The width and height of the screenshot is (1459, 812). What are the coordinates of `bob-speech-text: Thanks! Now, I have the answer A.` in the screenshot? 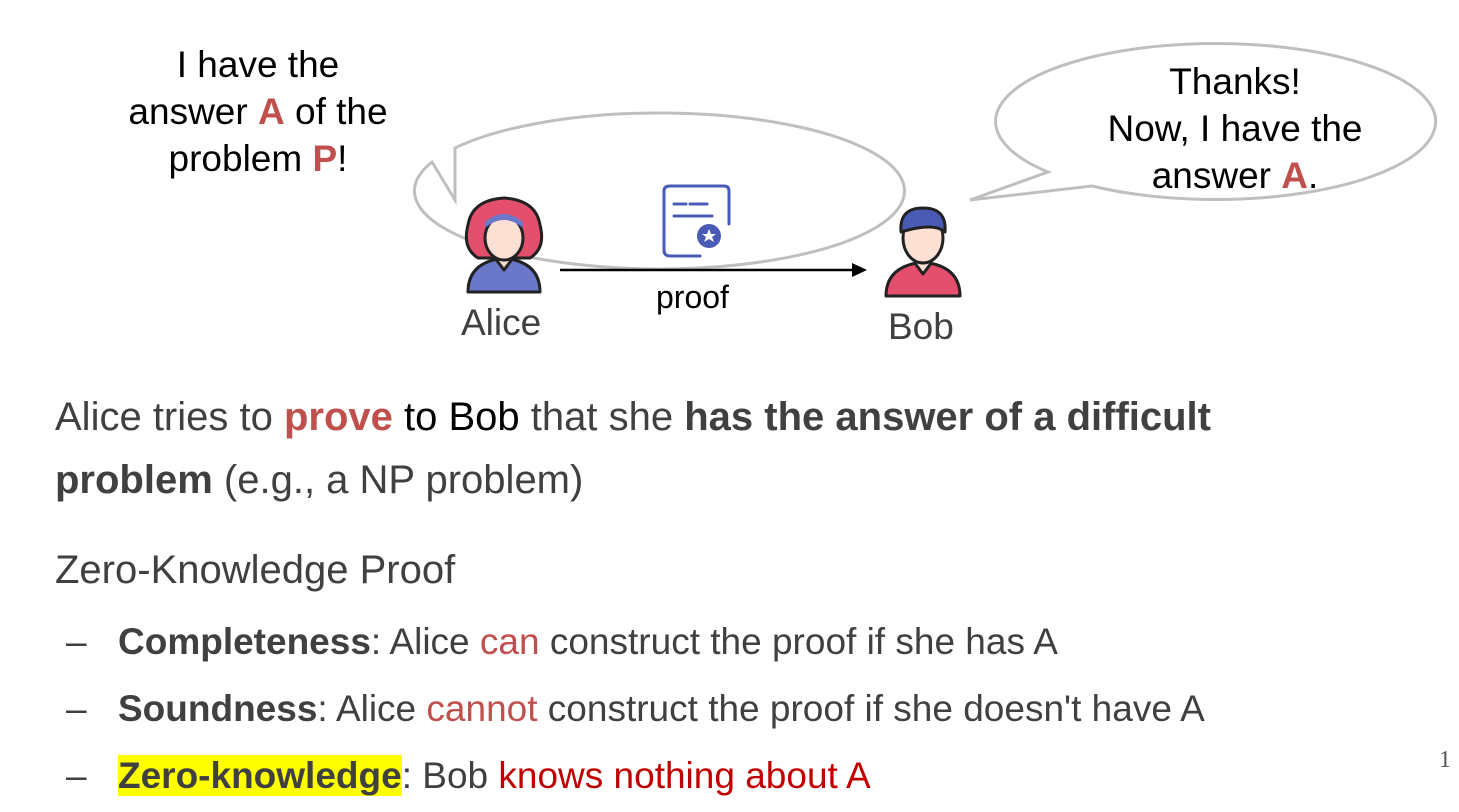 It's located at (1235, 128).